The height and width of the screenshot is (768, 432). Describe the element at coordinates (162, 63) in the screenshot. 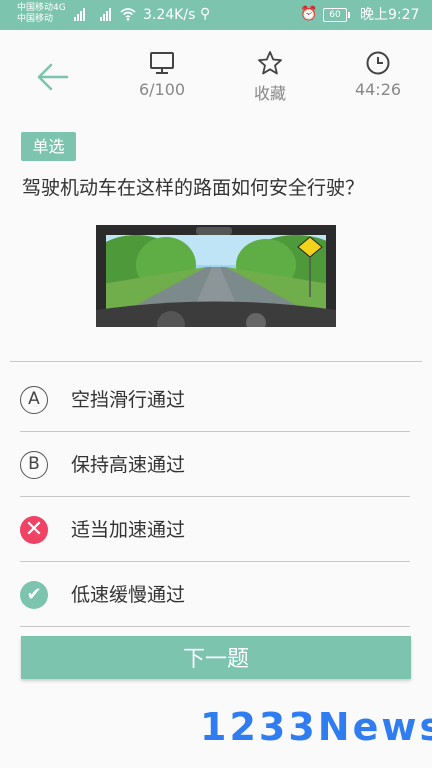

I see `monitor-icon` at that location.